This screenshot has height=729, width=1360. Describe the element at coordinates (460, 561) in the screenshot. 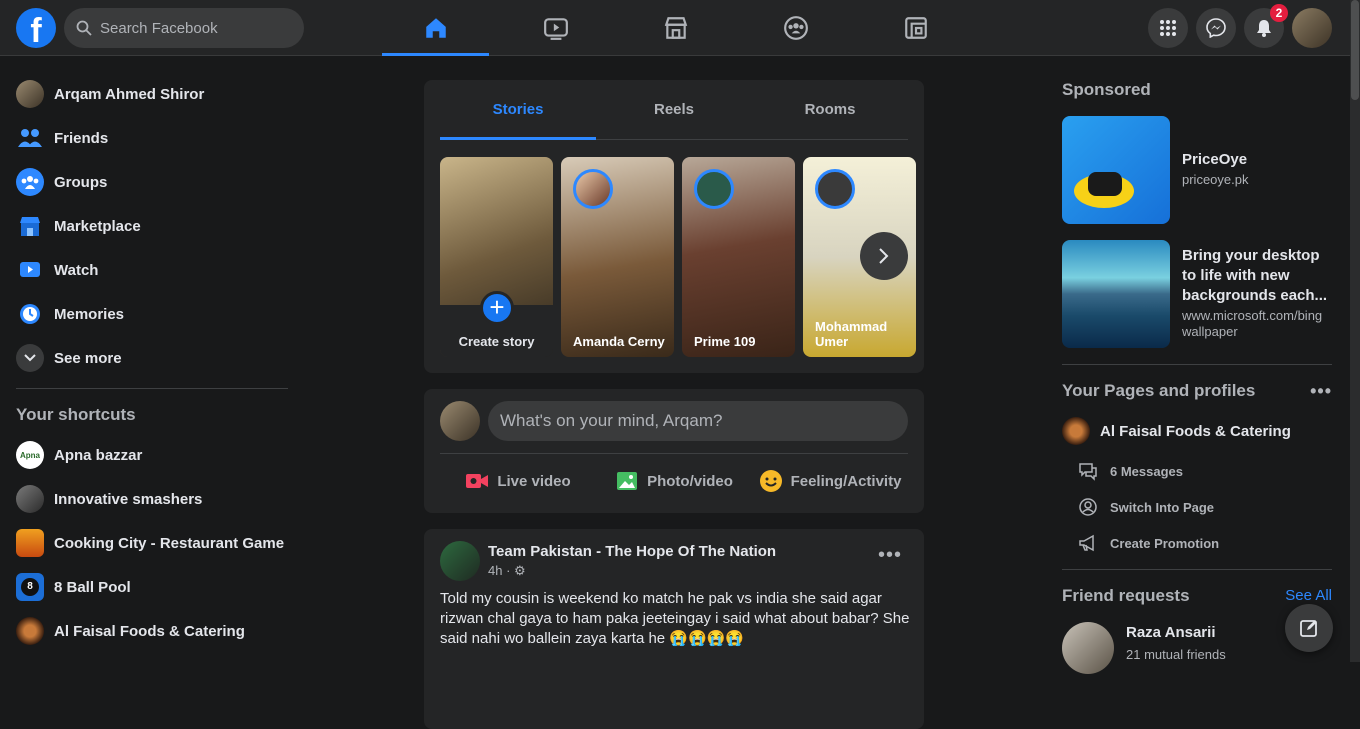

I see `post-author-avatar` at that location.